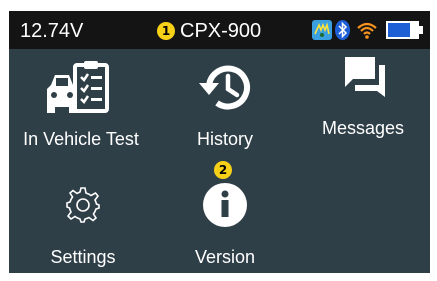 This screenshot has width=437, height=281. I want to click on info-icon, so click(225, 205).